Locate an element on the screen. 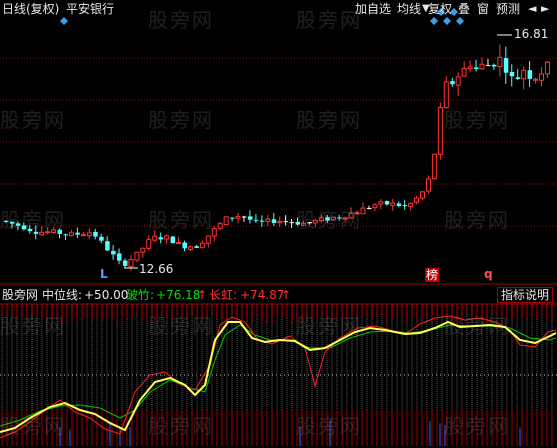 Image resolution: width=557 pixels, height=448 pixels. next-arrow-icon: ► is located at coordinates (545, 9).